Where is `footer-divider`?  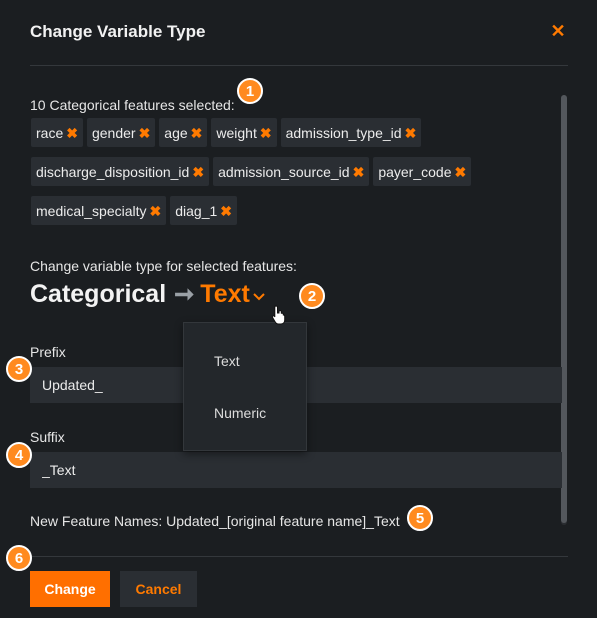 footer-divider is located at coordinates (299, 556).